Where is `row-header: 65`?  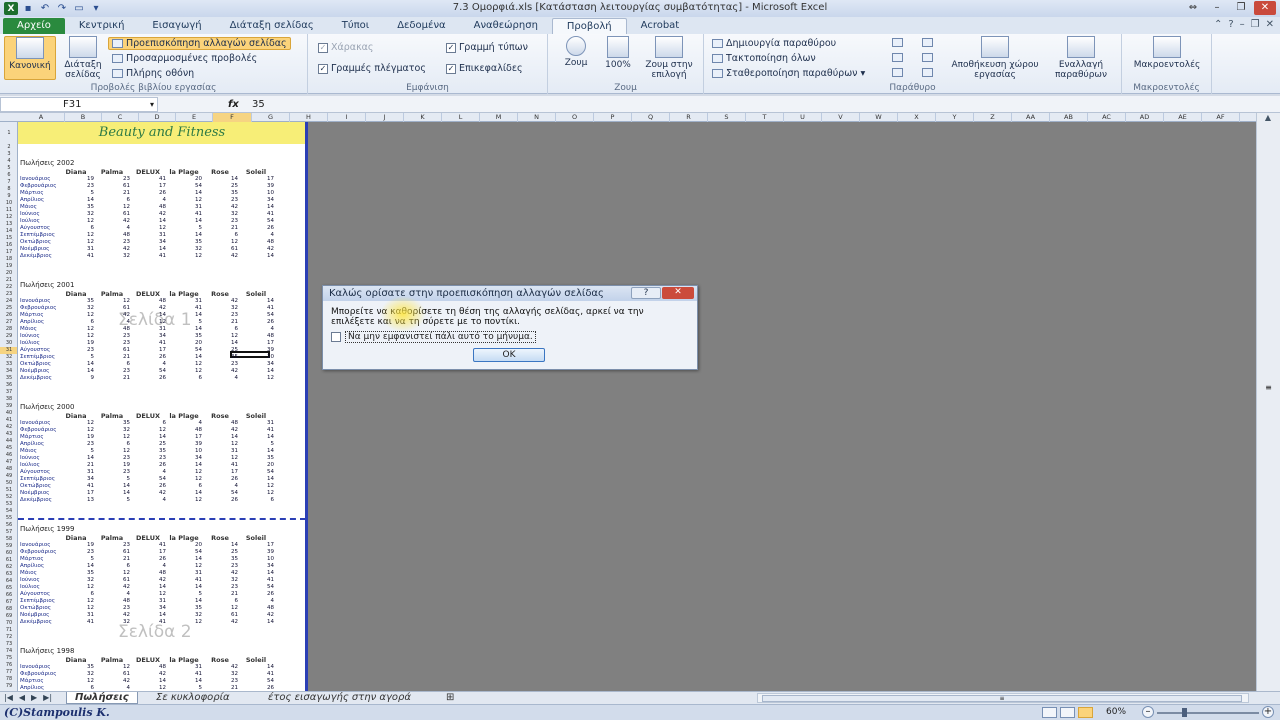 row-header: 65 is located at coordinates (8, 588).